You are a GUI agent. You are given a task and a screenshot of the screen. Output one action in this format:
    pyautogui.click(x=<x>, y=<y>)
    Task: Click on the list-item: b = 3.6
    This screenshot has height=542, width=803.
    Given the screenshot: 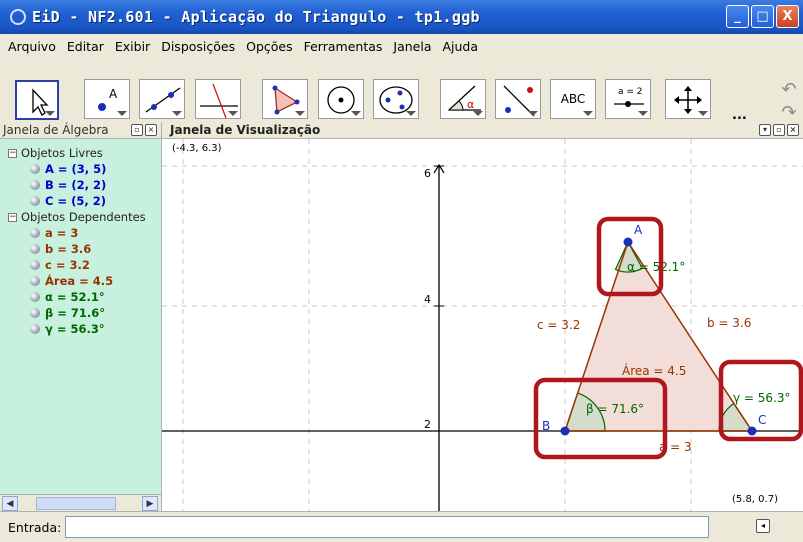 What is the action you would take?
    pyautogui.click(x=45, y=249)
    